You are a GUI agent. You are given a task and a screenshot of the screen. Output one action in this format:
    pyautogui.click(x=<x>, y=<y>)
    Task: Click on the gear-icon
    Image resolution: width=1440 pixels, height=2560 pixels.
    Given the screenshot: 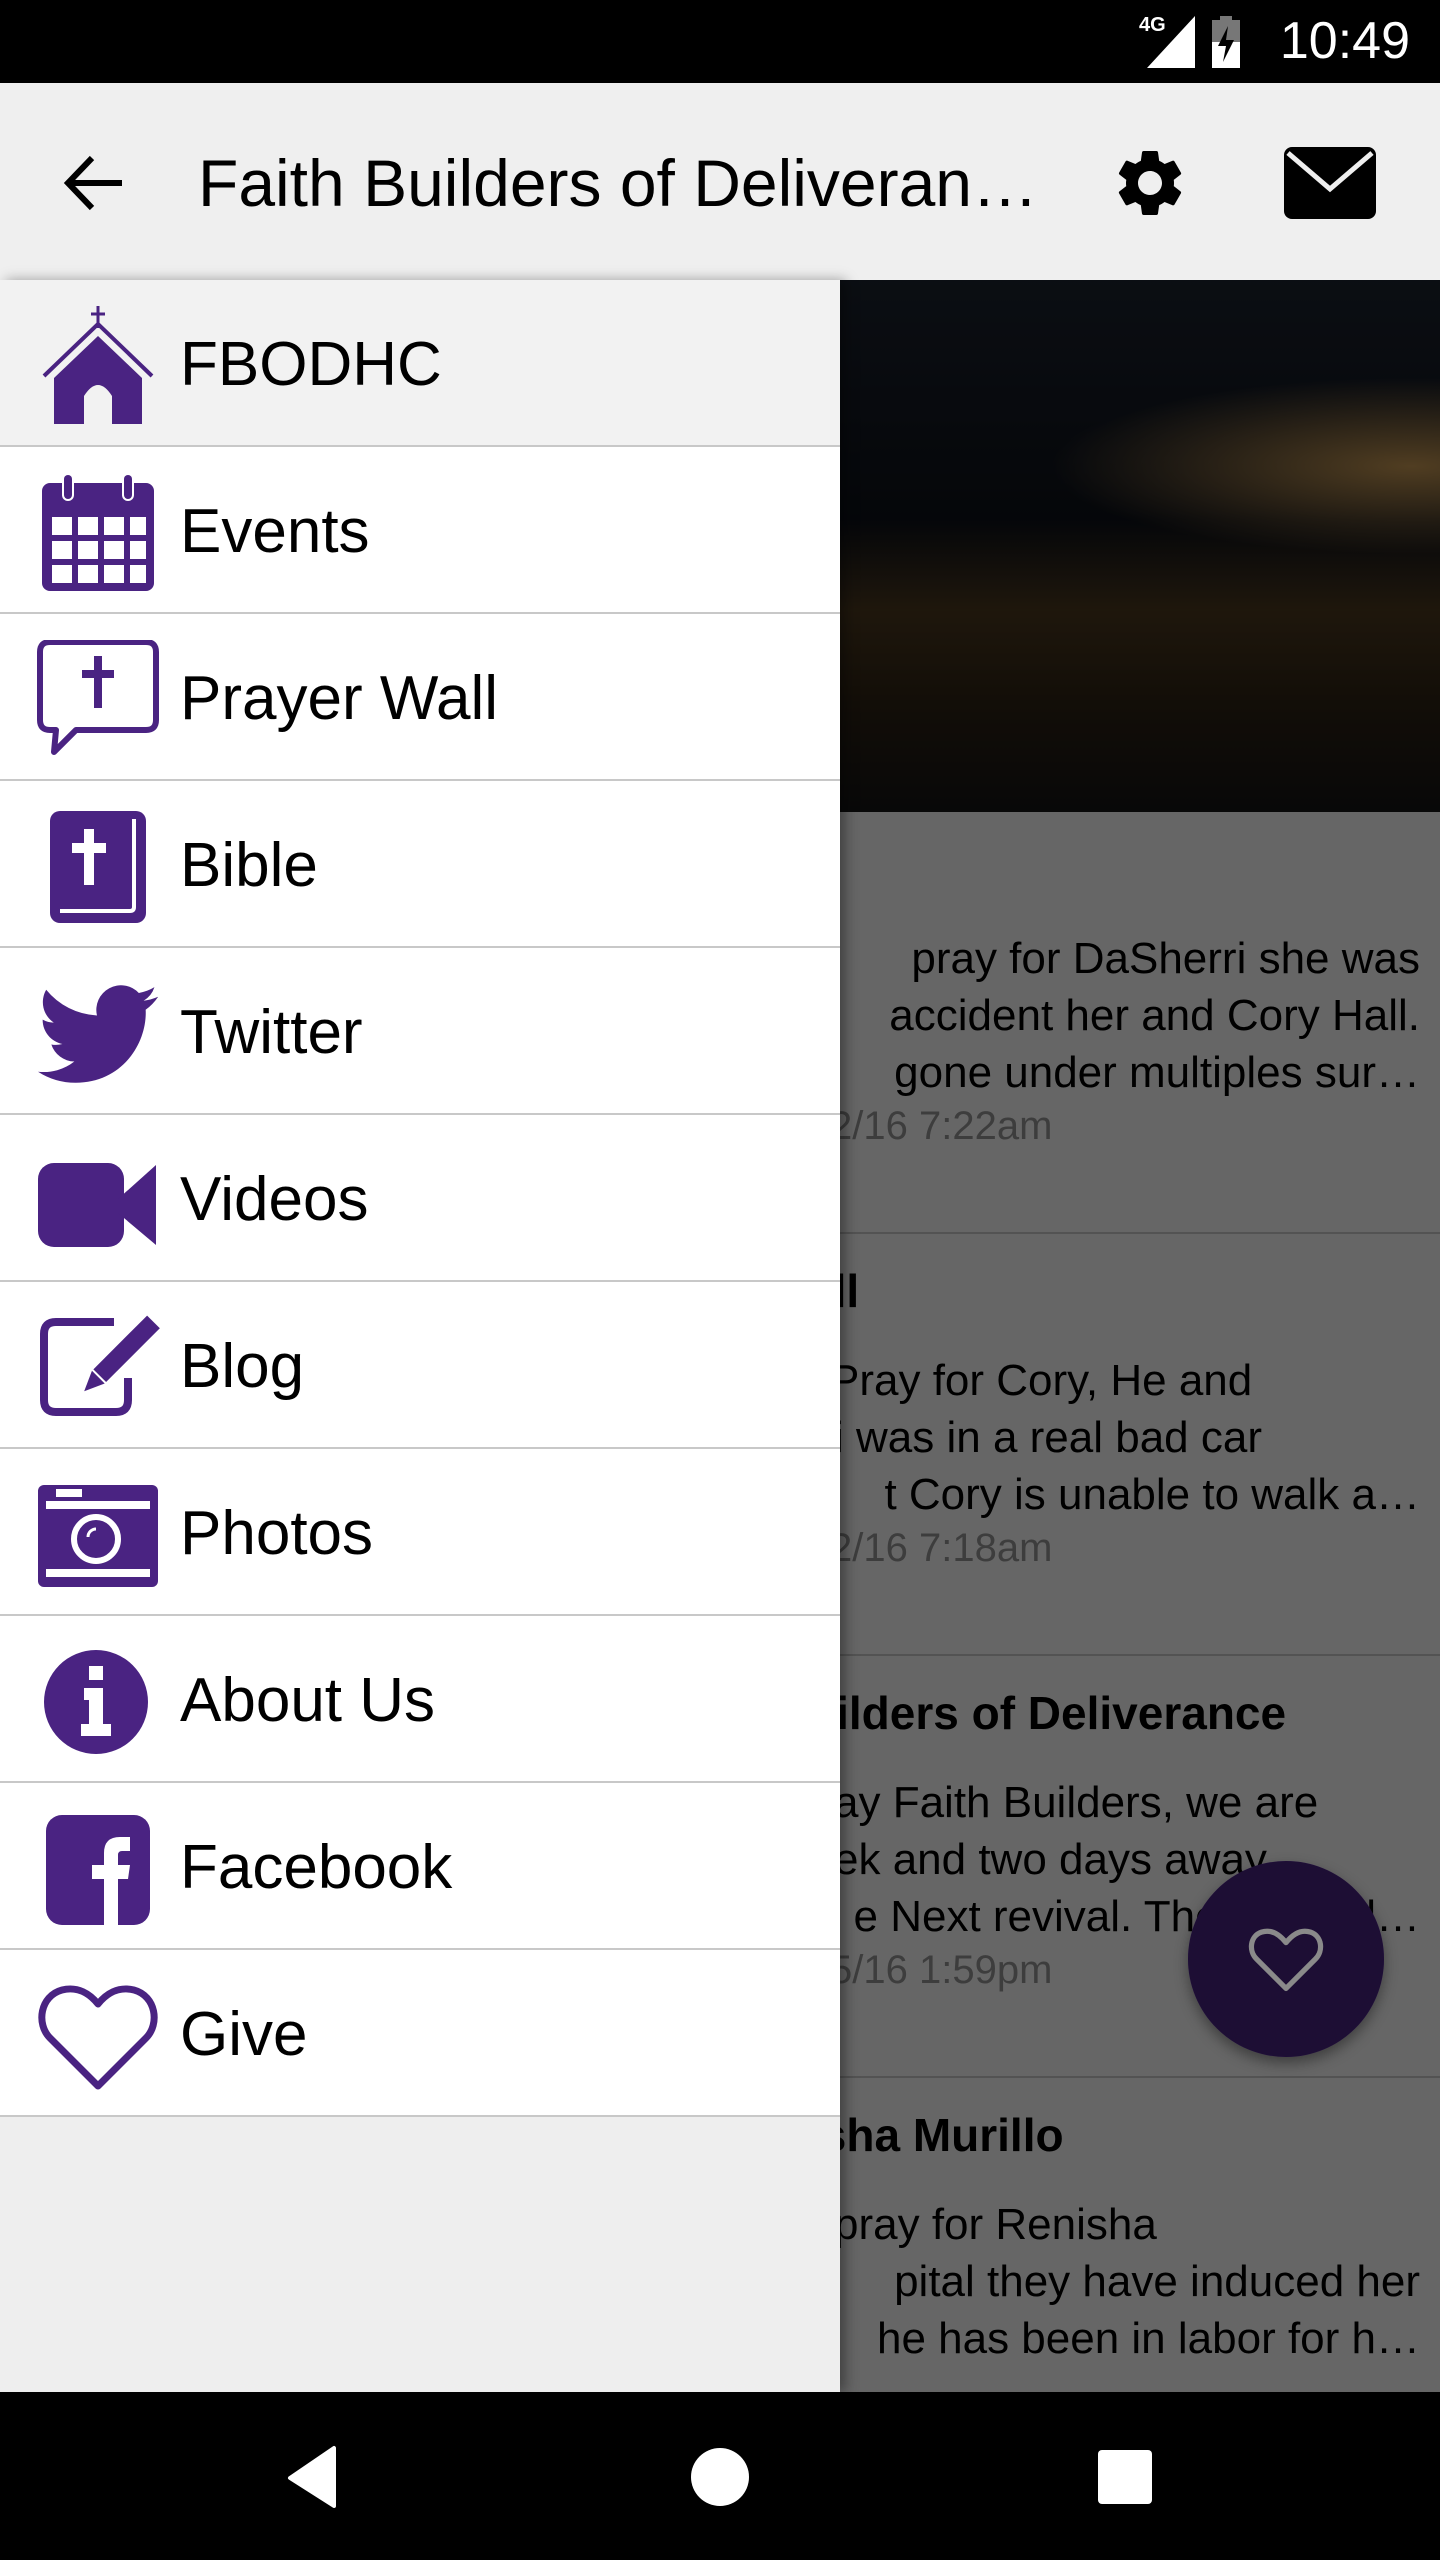 What is the action you would take?
    pyautogui.click(x=1150, y=182)
    